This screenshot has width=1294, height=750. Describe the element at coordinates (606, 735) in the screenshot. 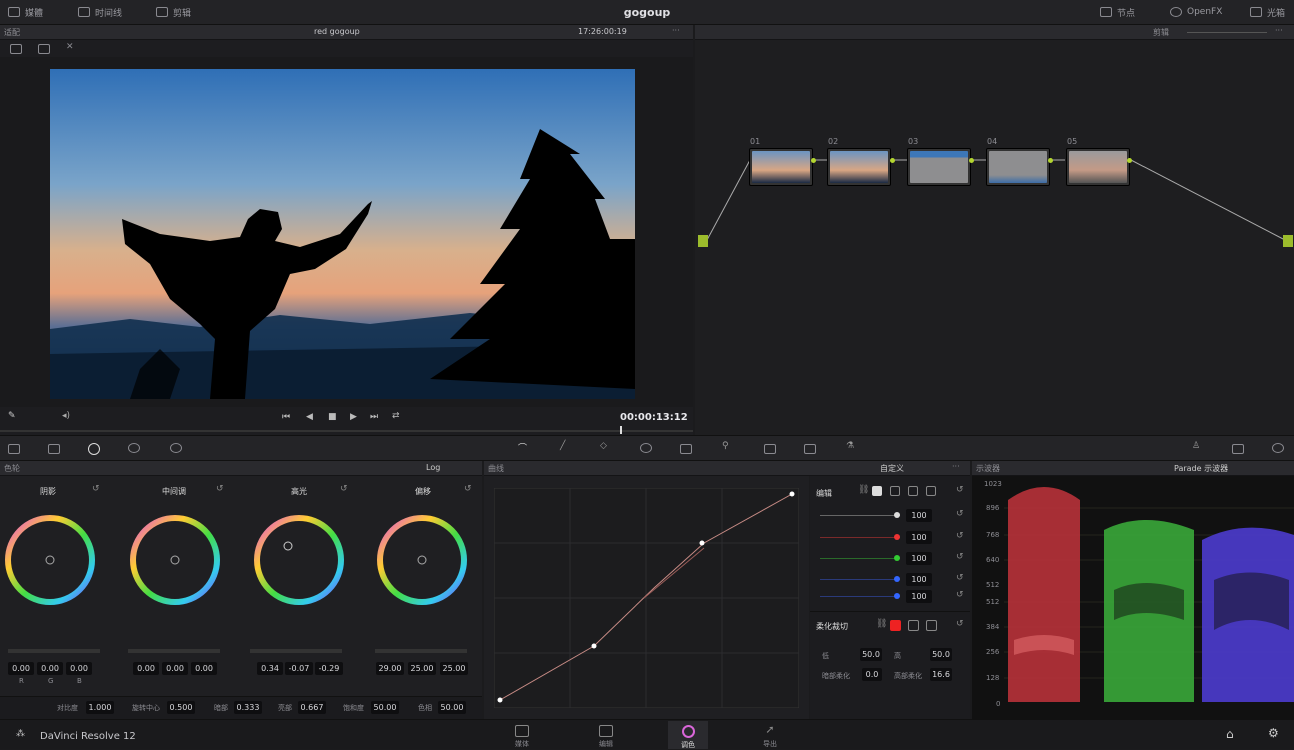

I see `page-edit: 编辑` at that location.